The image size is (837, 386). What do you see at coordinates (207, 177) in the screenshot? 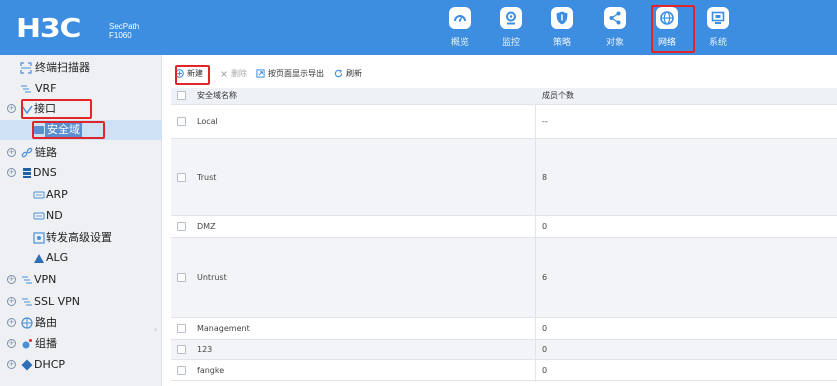
I see `zone-name: Trust` at bounding box center [207, 177].